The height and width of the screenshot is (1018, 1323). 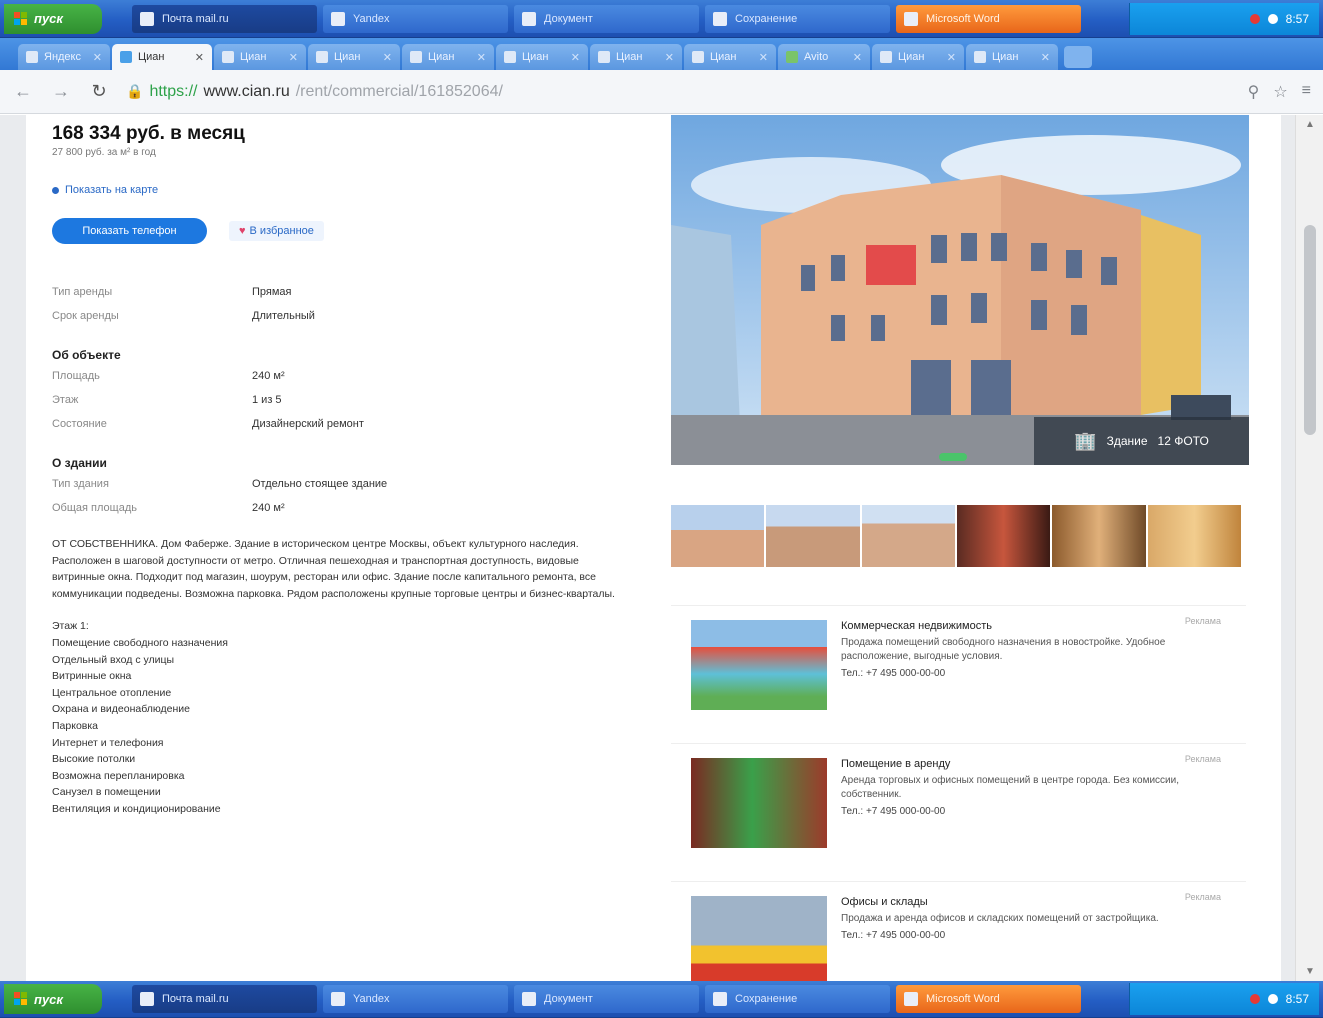 What do you see at coordinates (1297, 18) in the screenshot?
I see `clock: 8:57` at bounding box center [1297, 18].